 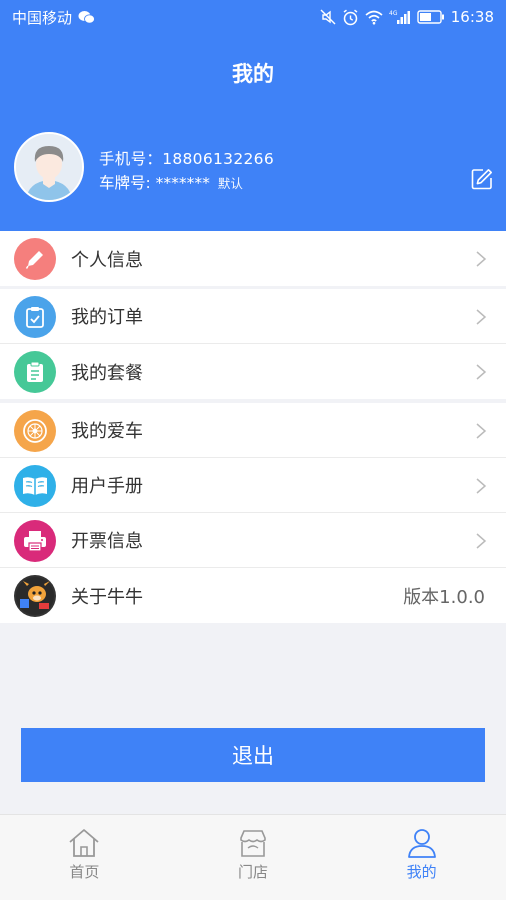 I want to click on default-avatar-icon, so click(x=49, y=167).